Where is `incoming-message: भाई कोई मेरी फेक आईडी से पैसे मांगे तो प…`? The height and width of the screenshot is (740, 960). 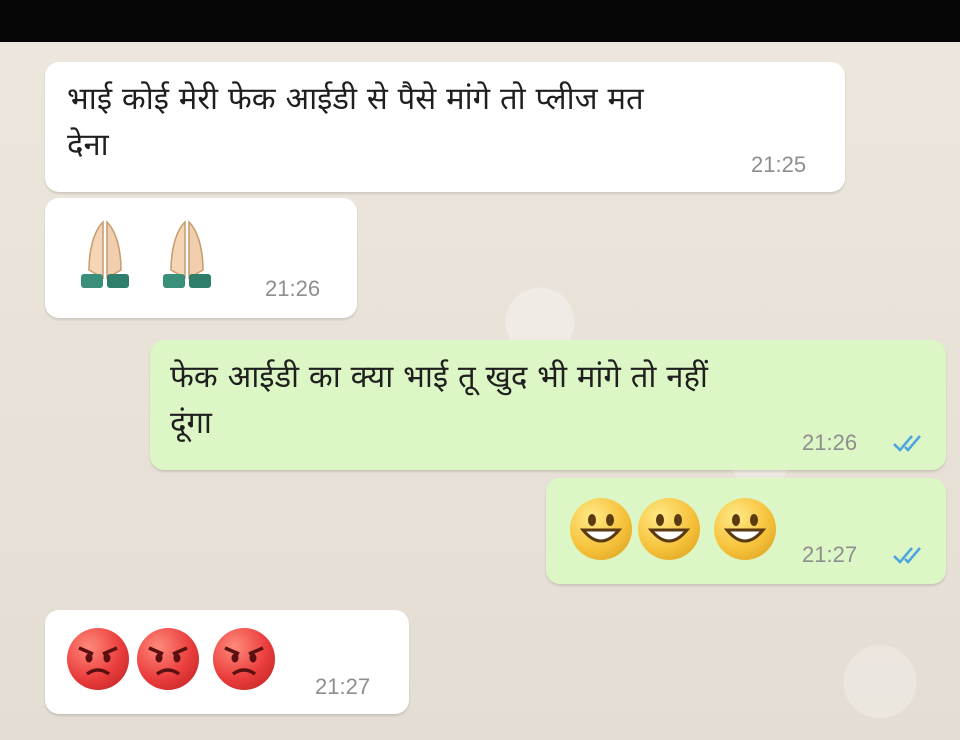
incoming-message: भाई कोई मेरी फेक आईडी से पैसे मांगे तो प… is located at coordinates (445, 127).